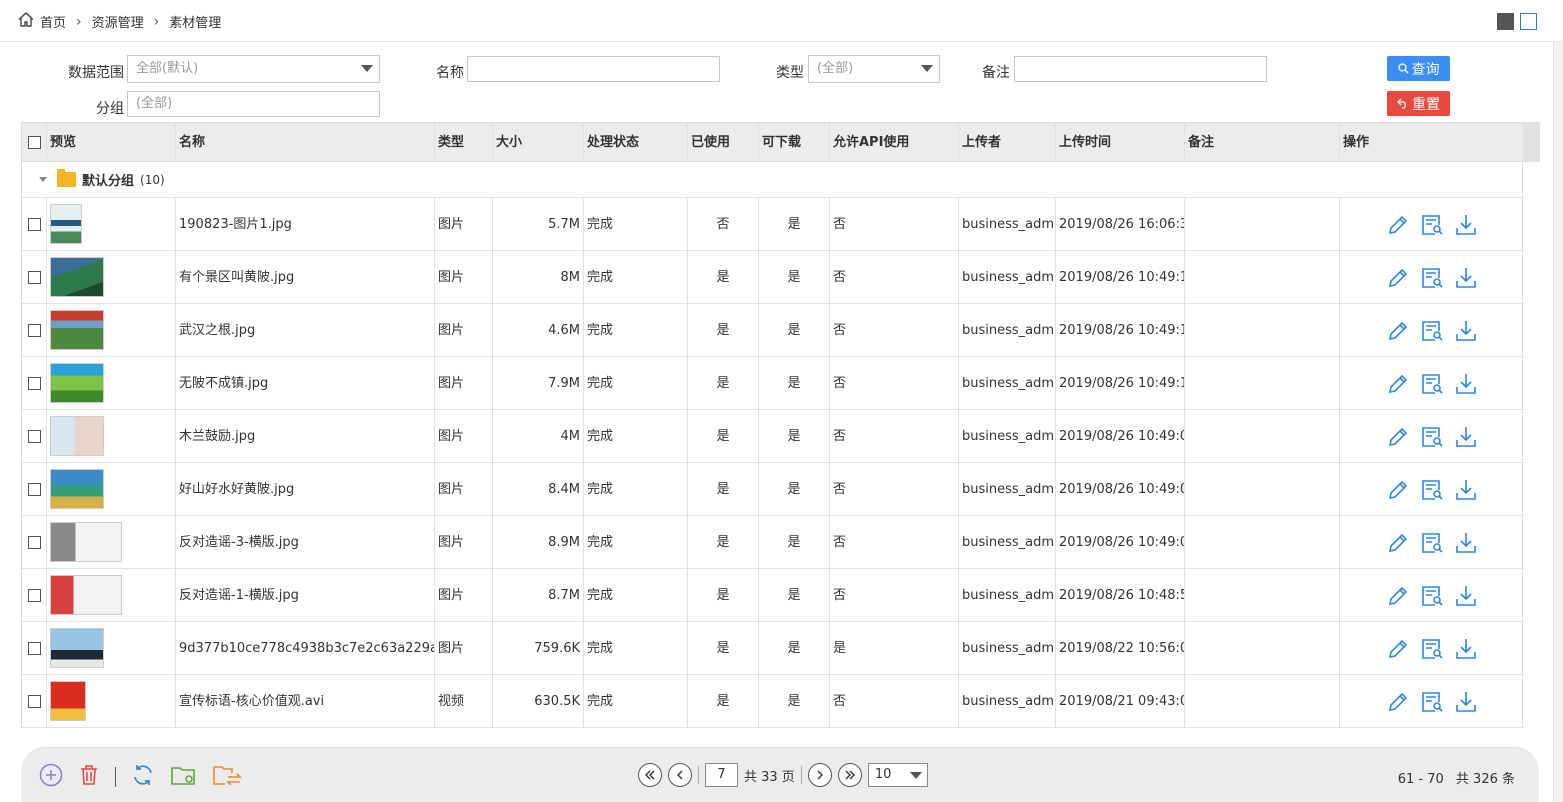 This screenshot has width=1563, height=802. I want to click on breadcrumb-home: 首页, so click(53, 21).